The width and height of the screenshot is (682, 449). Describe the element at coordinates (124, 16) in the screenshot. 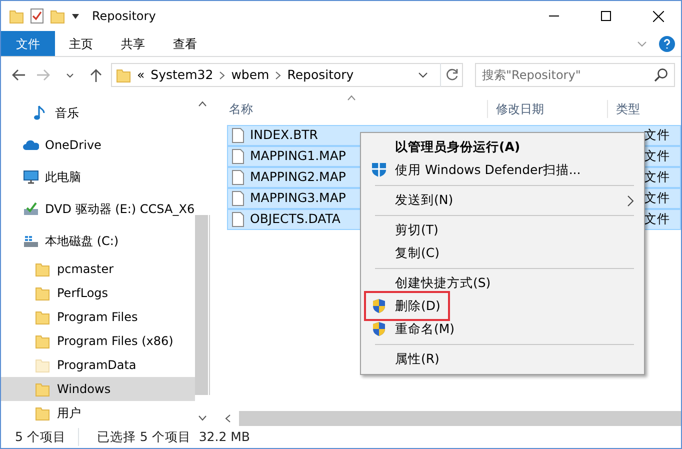

I see `window-title: Repository` at that location.